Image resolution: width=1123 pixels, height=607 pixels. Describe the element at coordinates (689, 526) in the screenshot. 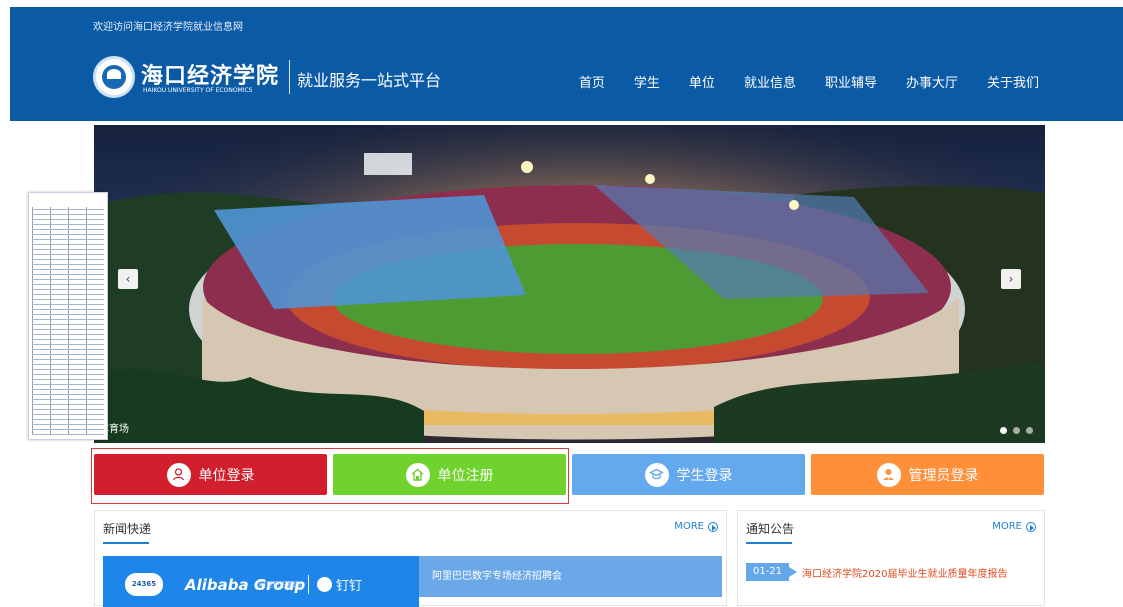

I see `news-more-label: MORE` at that location.